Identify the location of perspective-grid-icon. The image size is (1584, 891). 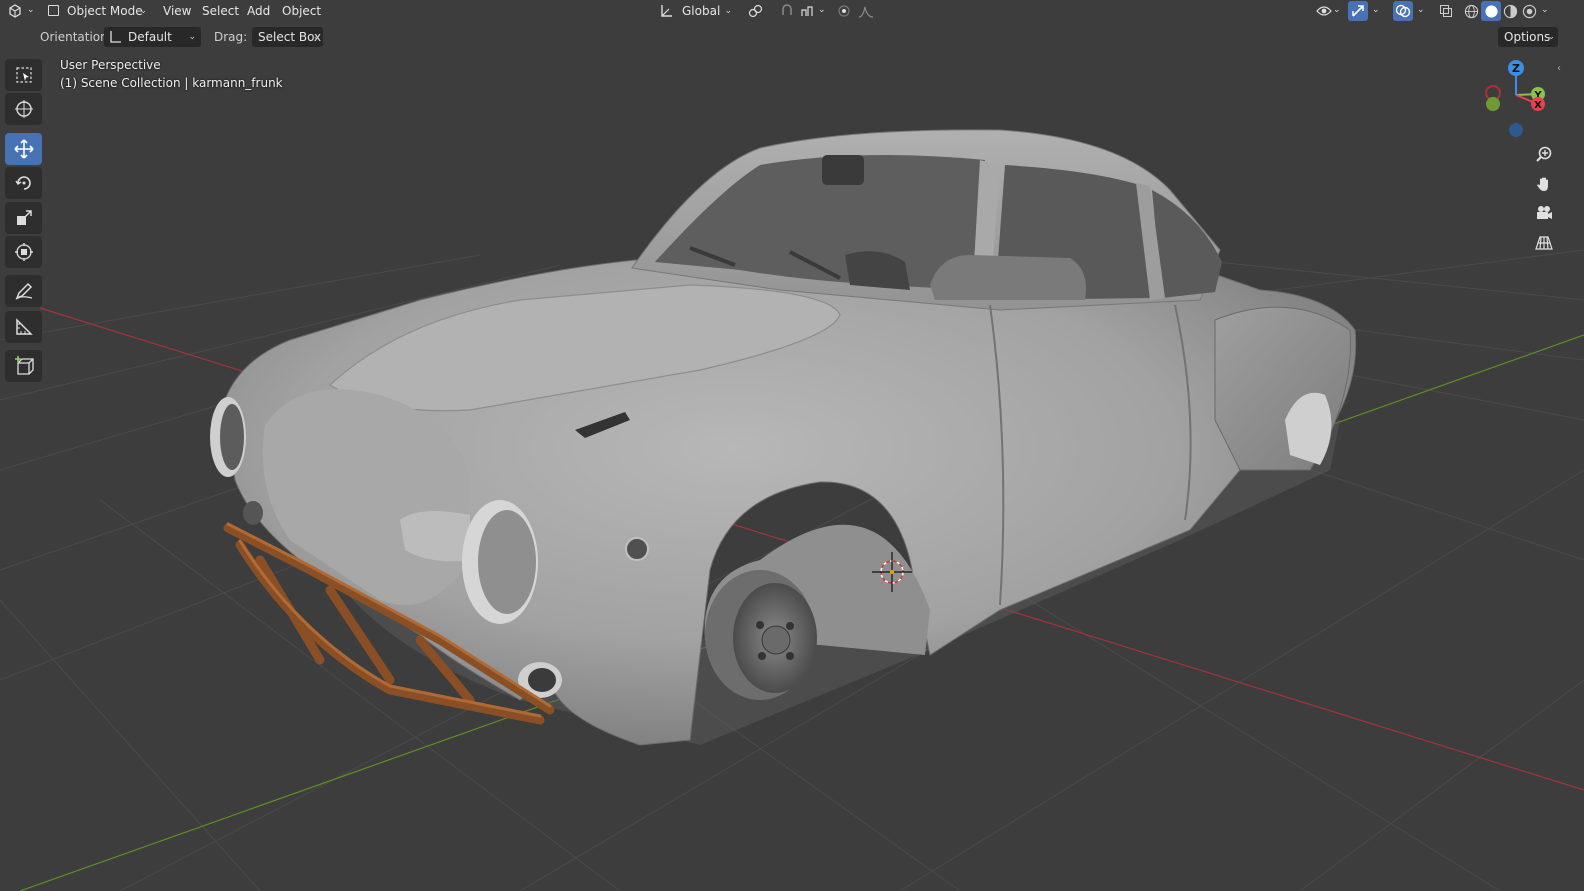
(1544, 243).